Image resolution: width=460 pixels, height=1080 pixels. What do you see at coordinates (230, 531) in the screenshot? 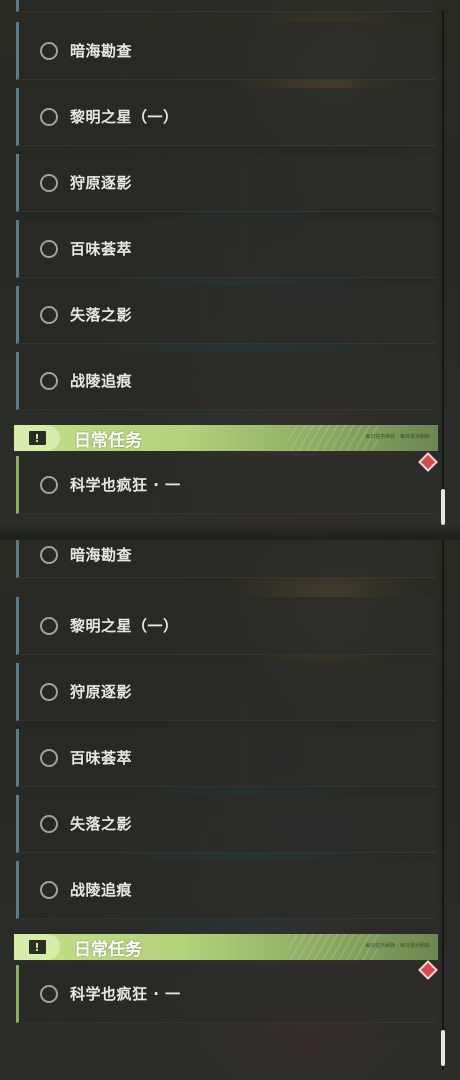
I see `fade-band` at bounding box center [230, 531].